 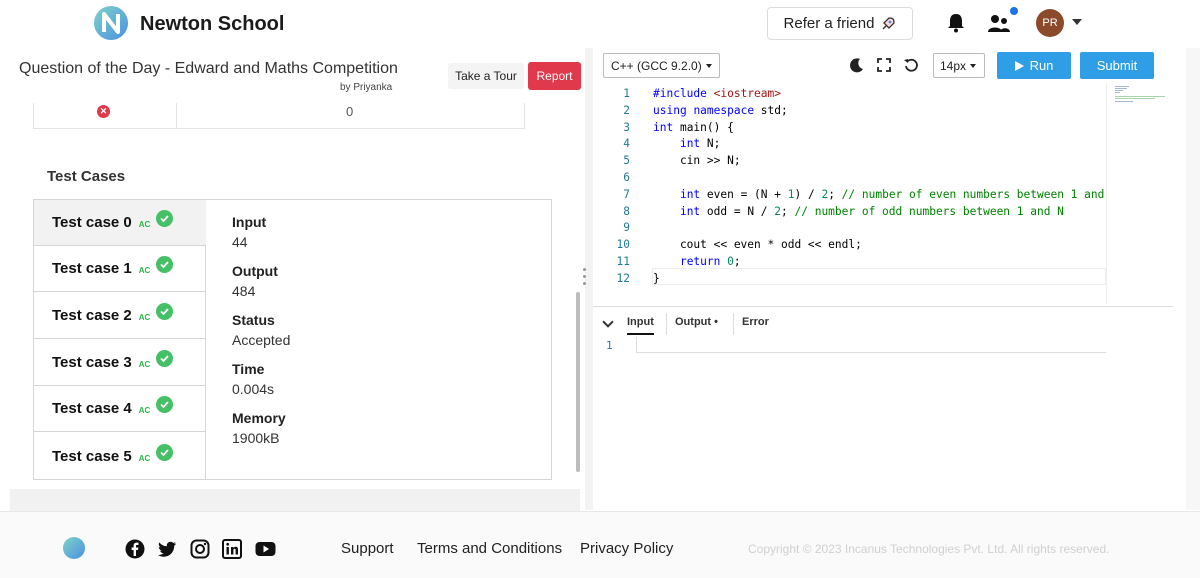 I want to click on code-text: int N;, so click(x=700, y=144).